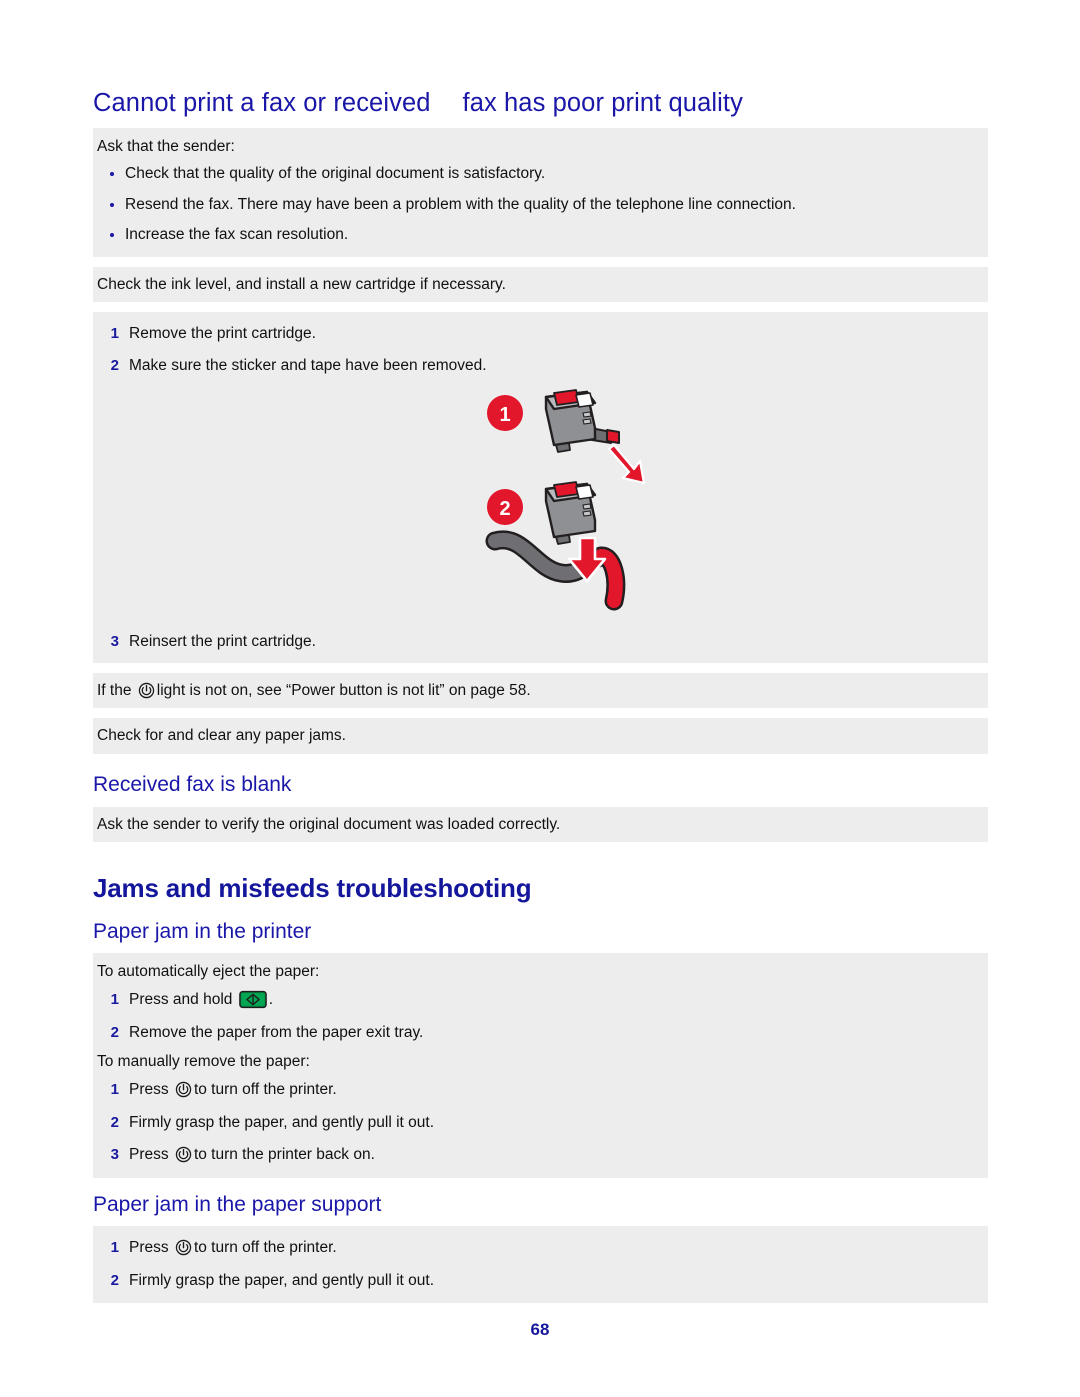 The height and width of the screenshot is (1397, 1080). Describe the element at coordinates (222, 333) in the screenshot. I see `step-text: Remove the print cartridge.` at that location.